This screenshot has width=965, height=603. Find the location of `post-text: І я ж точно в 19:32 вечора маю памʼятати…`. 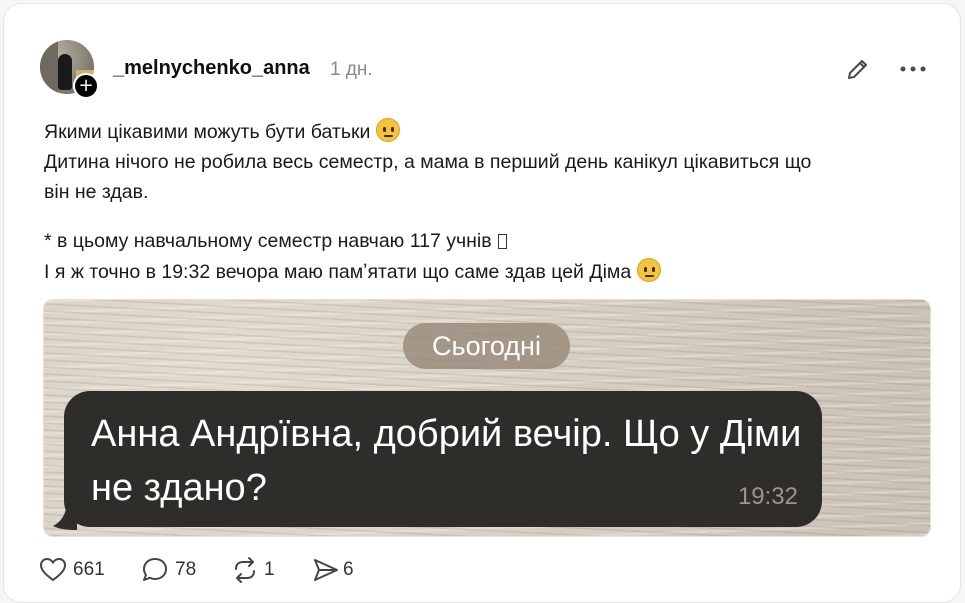

post-text: І я ж точно в 19:32 вечора маю памʼятати… is located at coordinates (338, 272).